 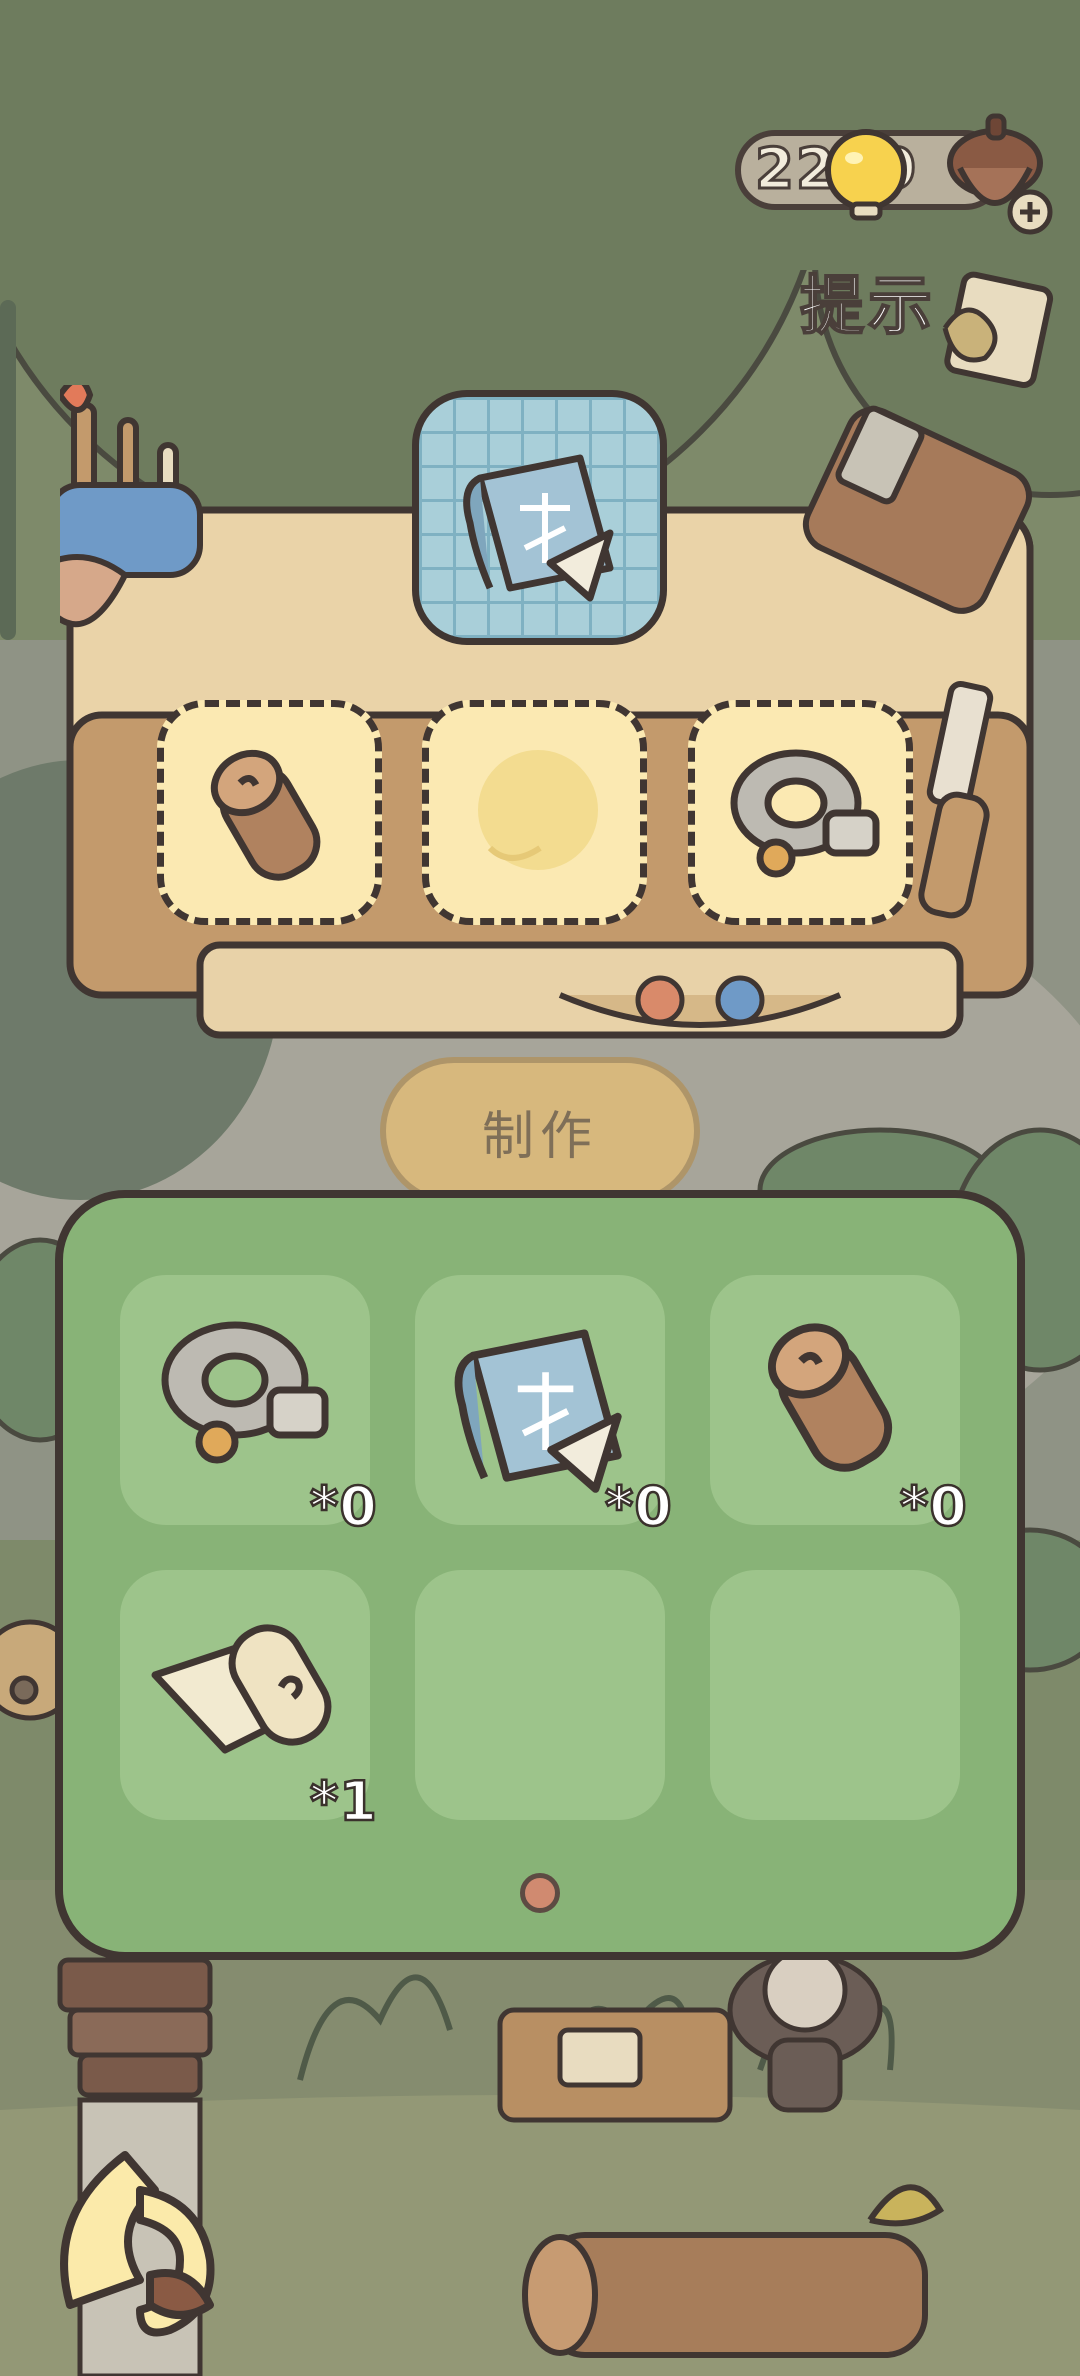 I want to click on inventory-count-log: *0, so click(x=933, y=1507).